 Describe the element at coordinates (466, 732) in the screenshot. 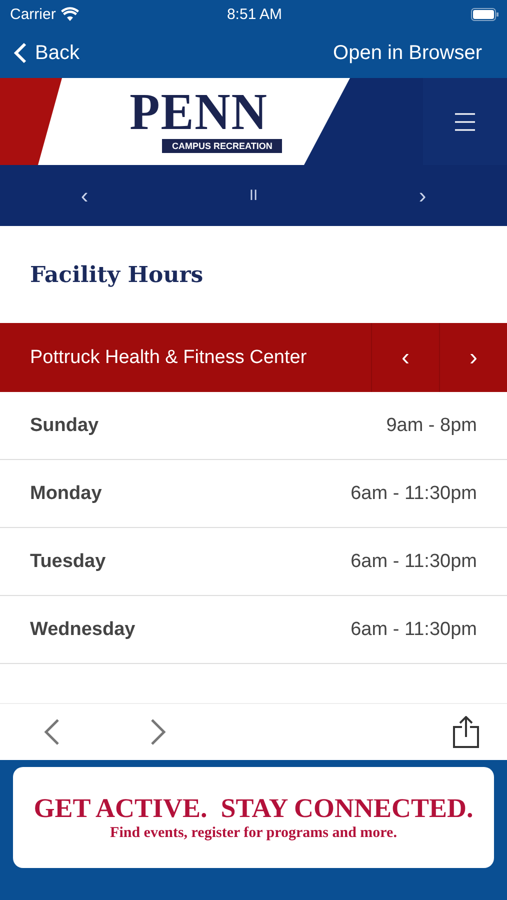

I see `share-icon` at that location.